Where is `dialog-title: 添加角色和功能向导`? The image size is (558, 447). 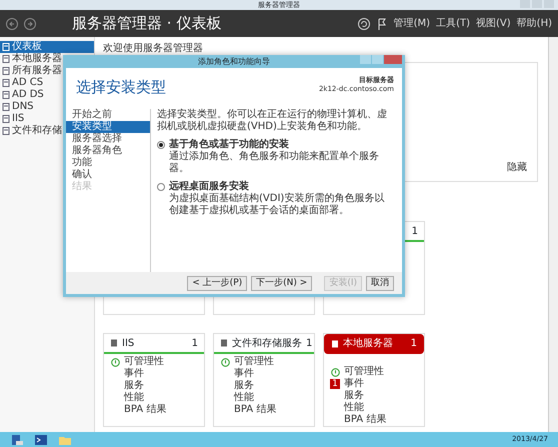 dialog-title: 添加角色和功能向导 is located at coordinates (234, 62).